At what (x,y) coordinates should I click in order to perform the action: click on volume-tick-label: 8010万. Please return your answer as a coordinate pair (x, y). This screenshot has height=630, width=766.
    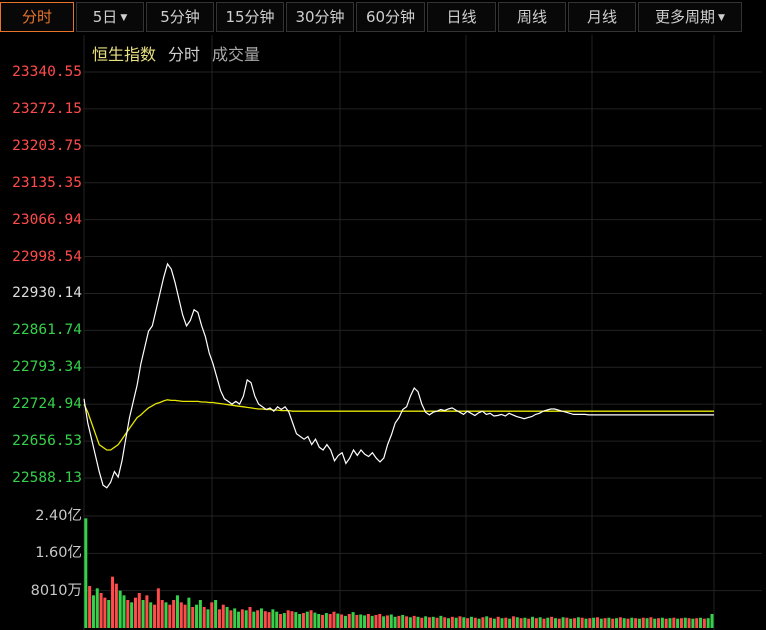
    Looking at the image, I should click on (56, 590).